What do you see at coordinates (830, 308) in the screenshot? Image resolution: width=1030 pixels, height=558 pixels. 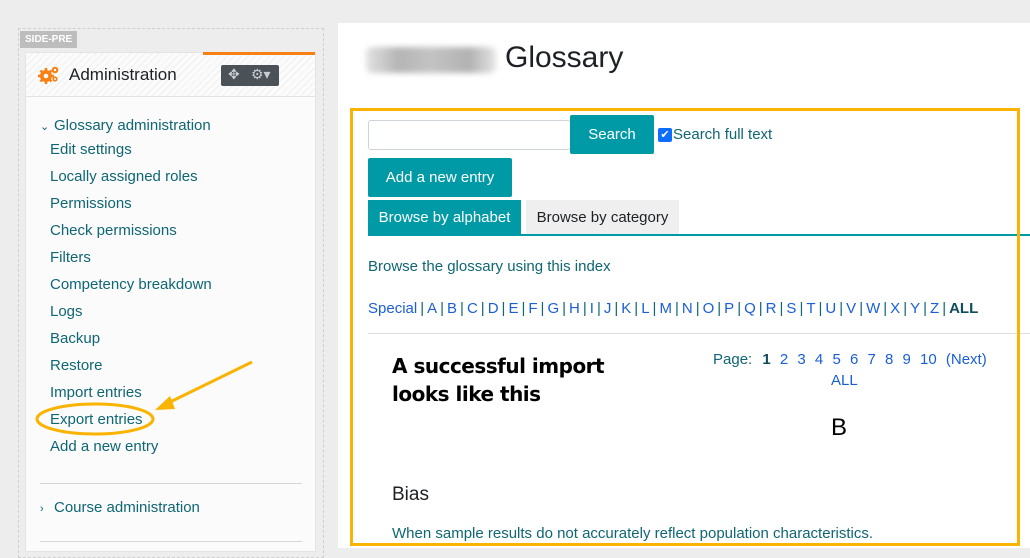 I see `alphabet-link-u: U` at bounding box center [830, 308].